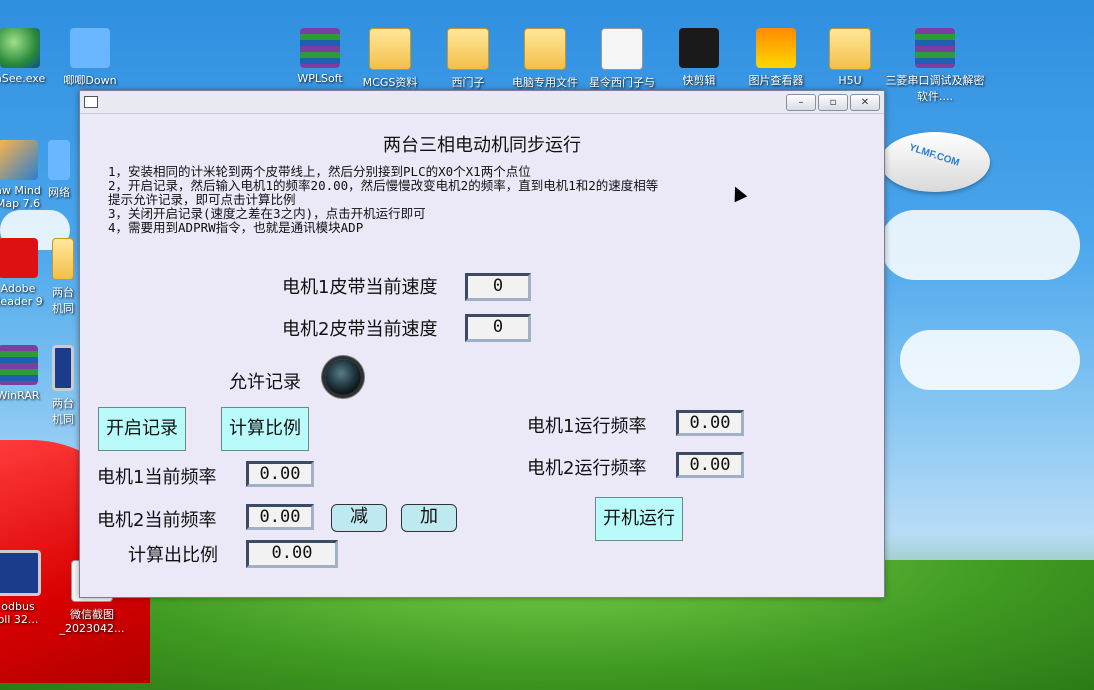 This screenshot has height=690, width=1094. Describe the element at coordinates (482, 145) in the screenshot. I see `page-title: 两台三相电动机同步运行` at that location.